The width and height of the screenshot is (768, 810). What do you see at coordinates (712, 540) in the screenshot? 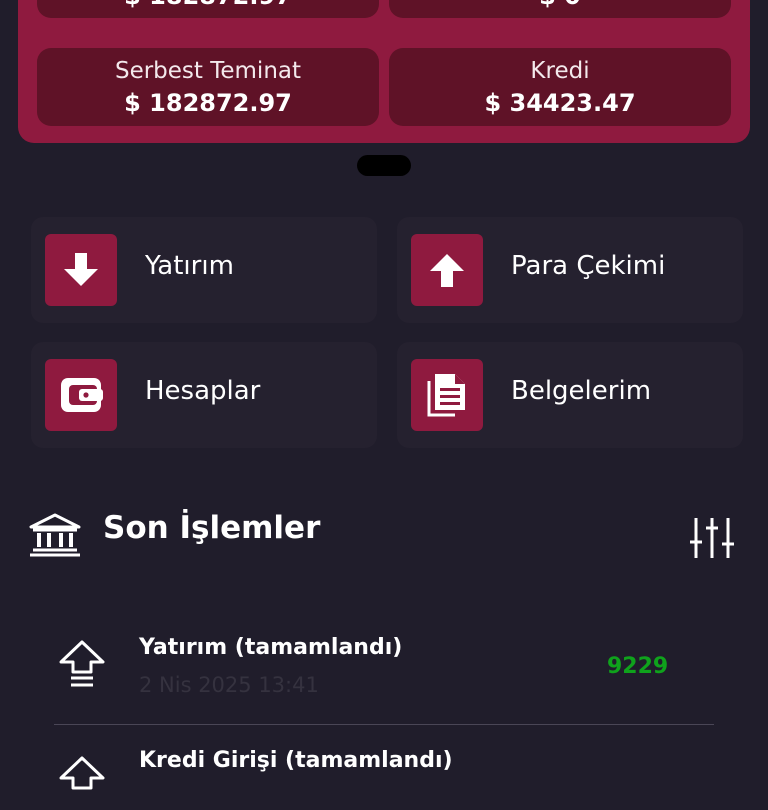
I see `sliders-icon` at bounding box center [712, 540].